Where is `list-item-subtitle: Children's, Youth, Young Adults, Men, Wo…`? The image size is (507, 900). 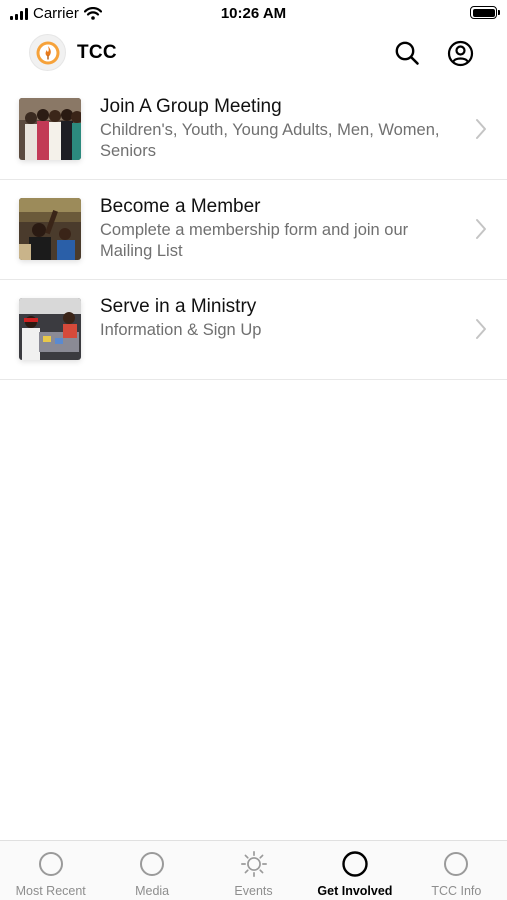
list-item-subtitle: Children's, Youth, Young Adults, Men, Wo… is located at coordinates (270, 140).